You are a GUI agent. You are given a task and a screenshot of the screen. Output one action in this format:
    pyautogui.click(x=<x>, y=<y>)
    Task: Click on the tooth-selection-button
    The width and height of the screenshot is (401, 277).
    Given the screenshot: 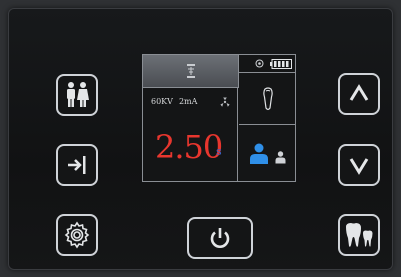 What is the action you would take?
    pyautogui.click(x=359, y=235)
    